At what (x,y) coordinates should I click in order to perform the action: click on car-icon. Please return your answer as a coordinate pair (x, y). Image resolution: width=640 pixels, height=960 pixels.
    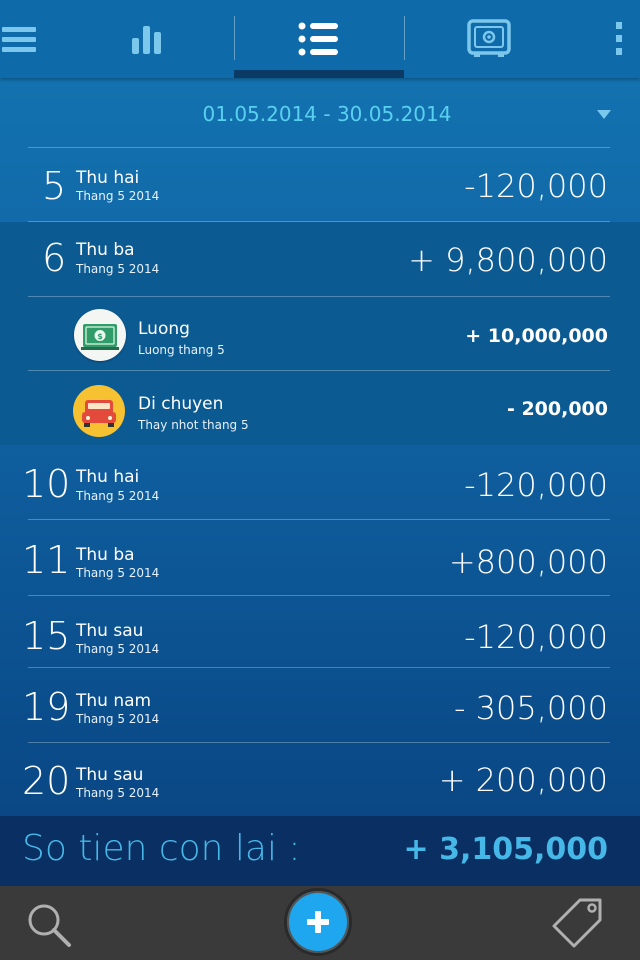
    Looking at the image, I should click on (99, 411).